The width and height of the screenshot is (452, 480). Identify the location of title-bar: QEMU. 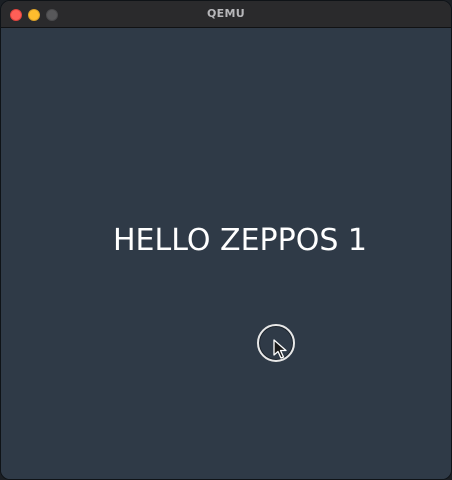
(226, 14).